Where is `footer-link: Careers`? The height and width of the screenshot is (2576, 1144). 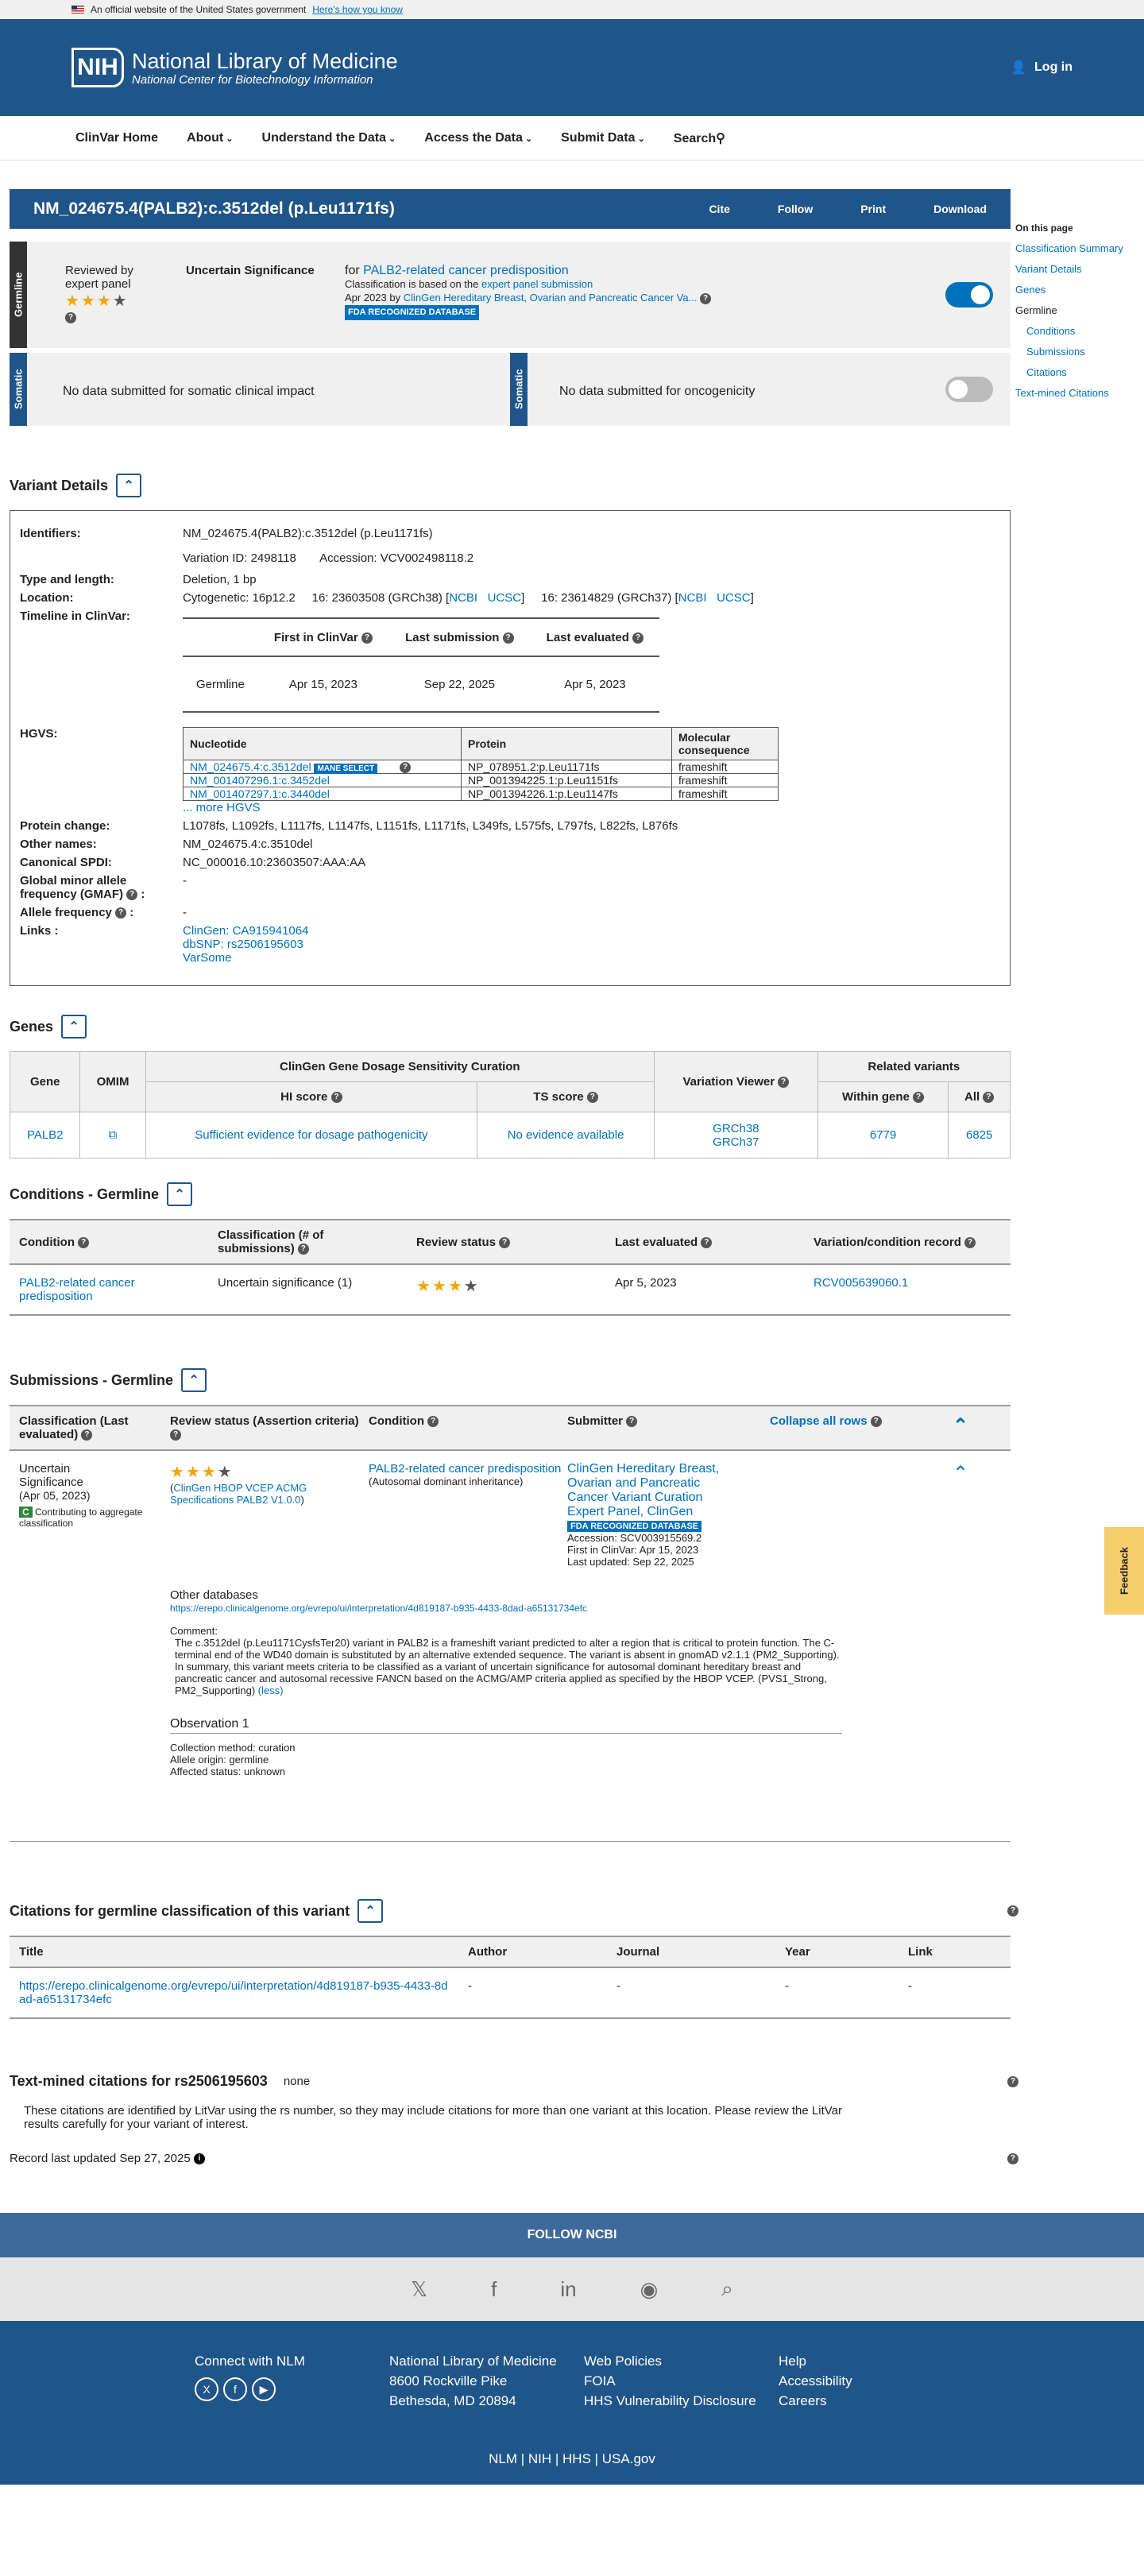 footer-link: Careers is located at coordinates (876, 2401).